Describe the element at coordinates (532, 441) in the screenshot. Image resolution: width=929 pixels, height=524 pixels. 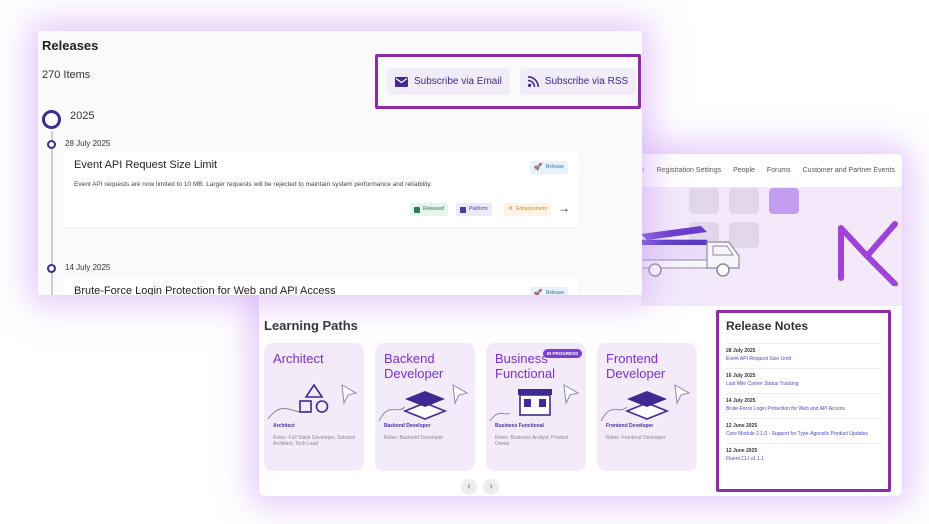
I see `learning-path-roles: Roles: Business Analyst, Product Owner` at that location.